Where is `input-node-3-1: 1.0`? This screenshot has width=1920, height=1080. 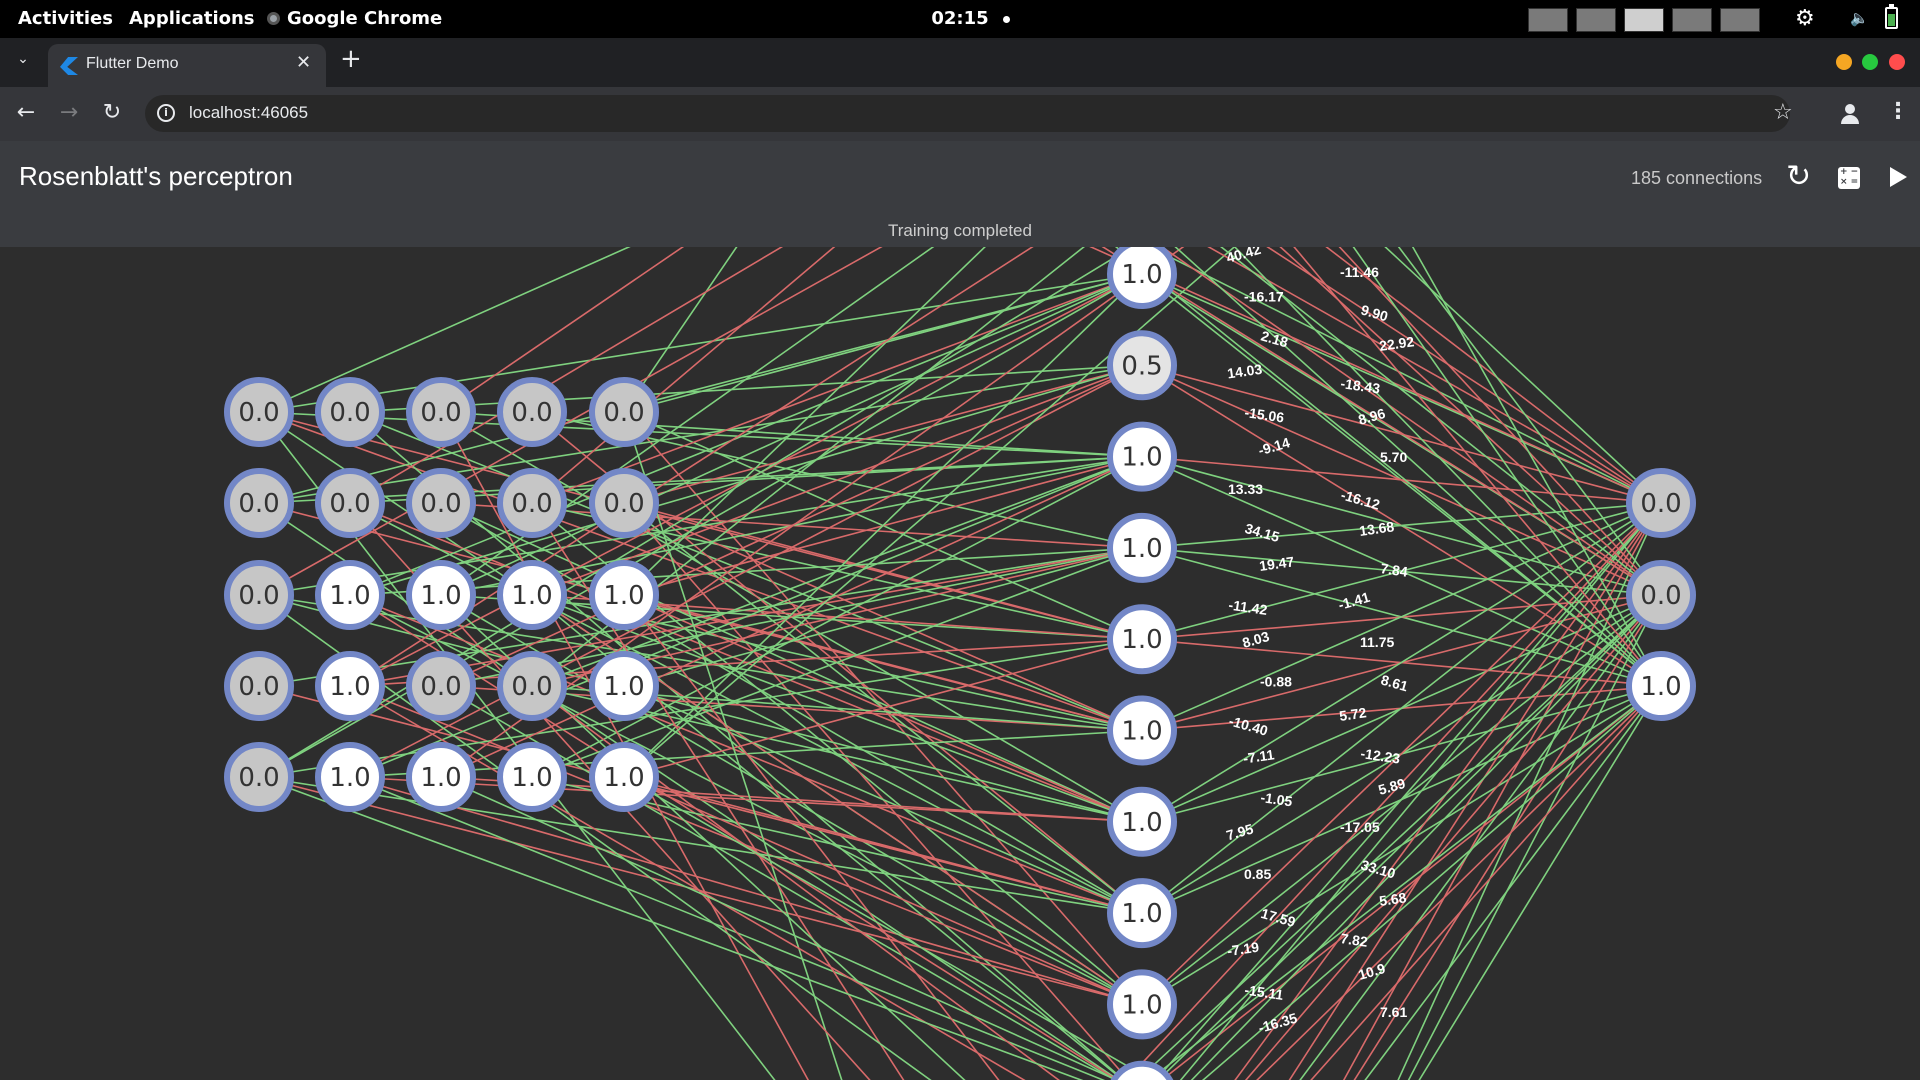
input-node-3-1: 1.0 is located at coordinates (350, 686).